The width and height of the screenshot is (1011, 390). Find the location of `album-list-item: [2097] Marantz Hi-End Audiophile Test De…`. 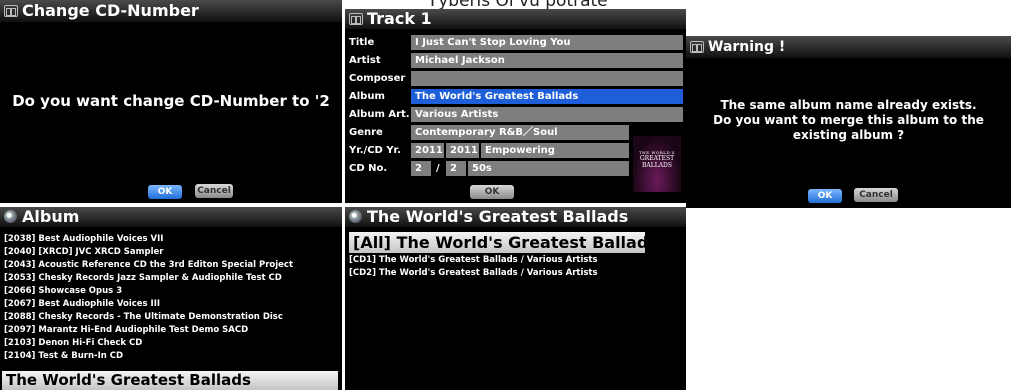

album-list-item: [2097] Marantz Hi-End Audiophile Test De… is located at coordinates (126, 330).